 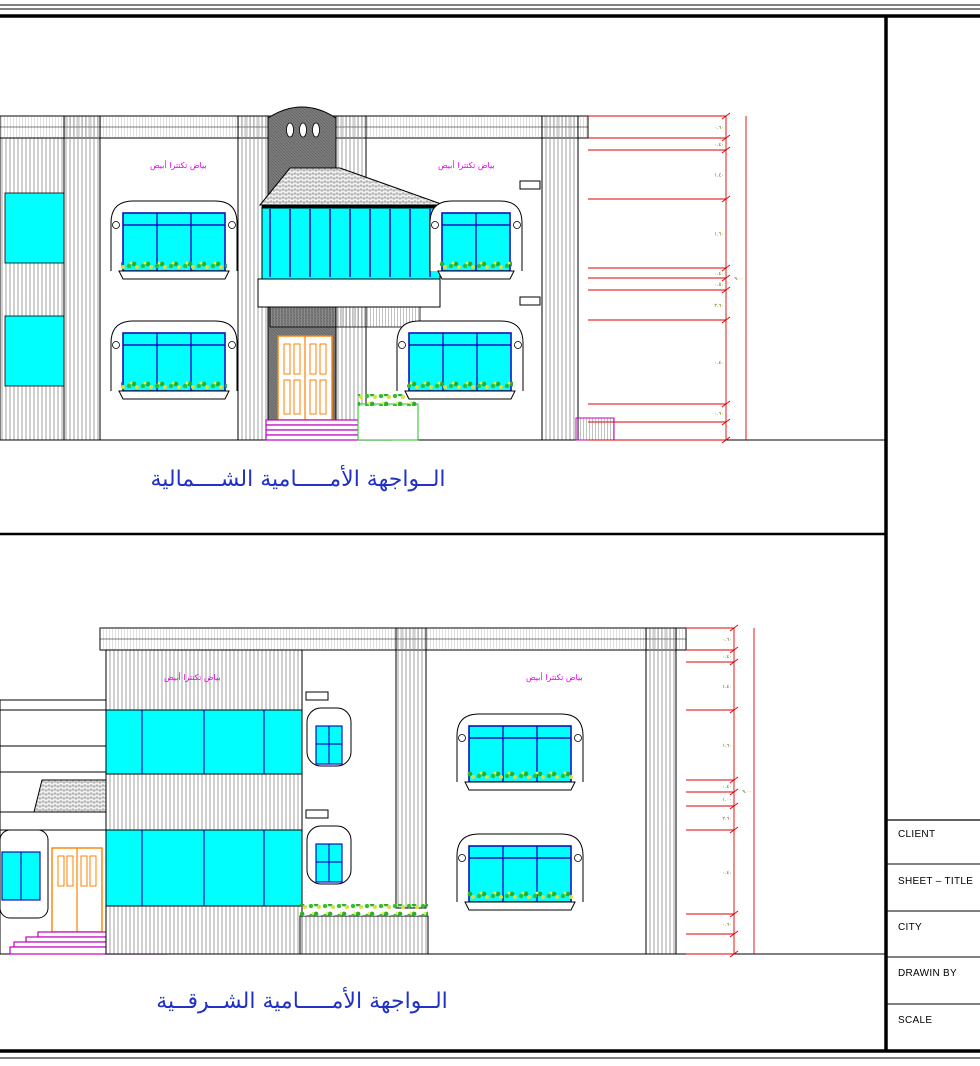 I want to click on sheet-title-label: SHEET – TITLE, so click(x=935, y=881).